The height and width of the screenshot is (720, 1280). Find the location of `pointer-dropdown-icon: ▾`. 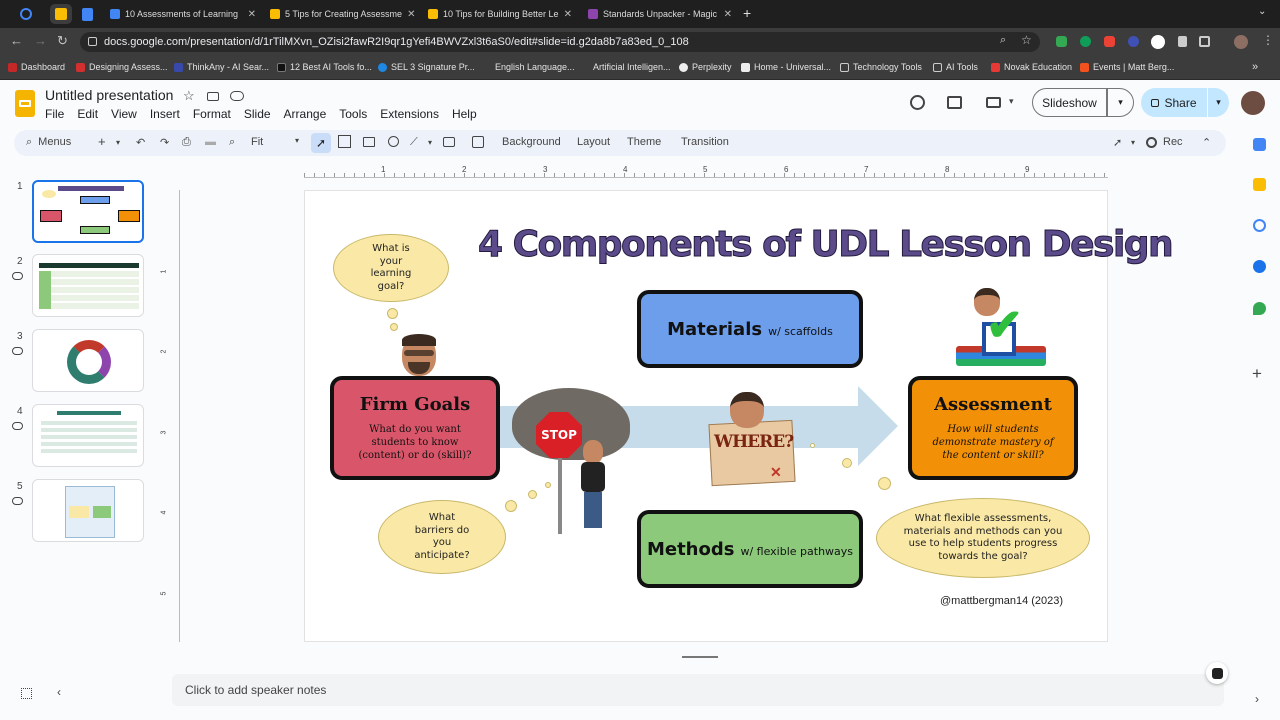

pointer-dropdown-icon: ▾ is located at coordinates (1133, 142).